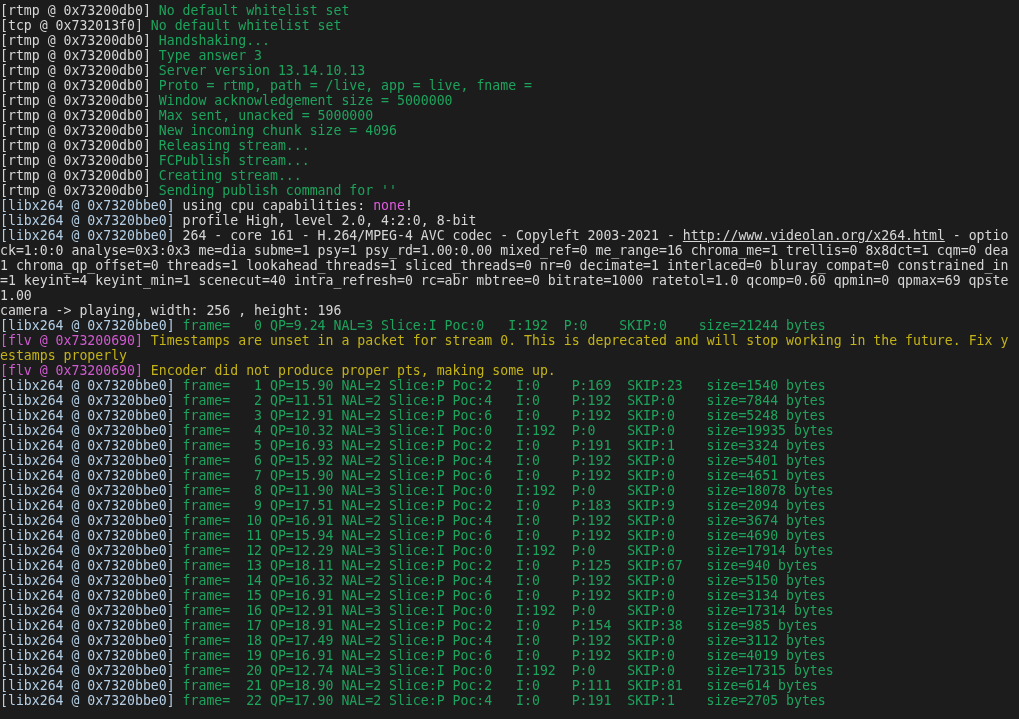  What do you see at coordinates (353, 370) in the screenshot?
I see `log-message: Encoder did not produce proper pts, making some up.` at bounding box center [353, 370].